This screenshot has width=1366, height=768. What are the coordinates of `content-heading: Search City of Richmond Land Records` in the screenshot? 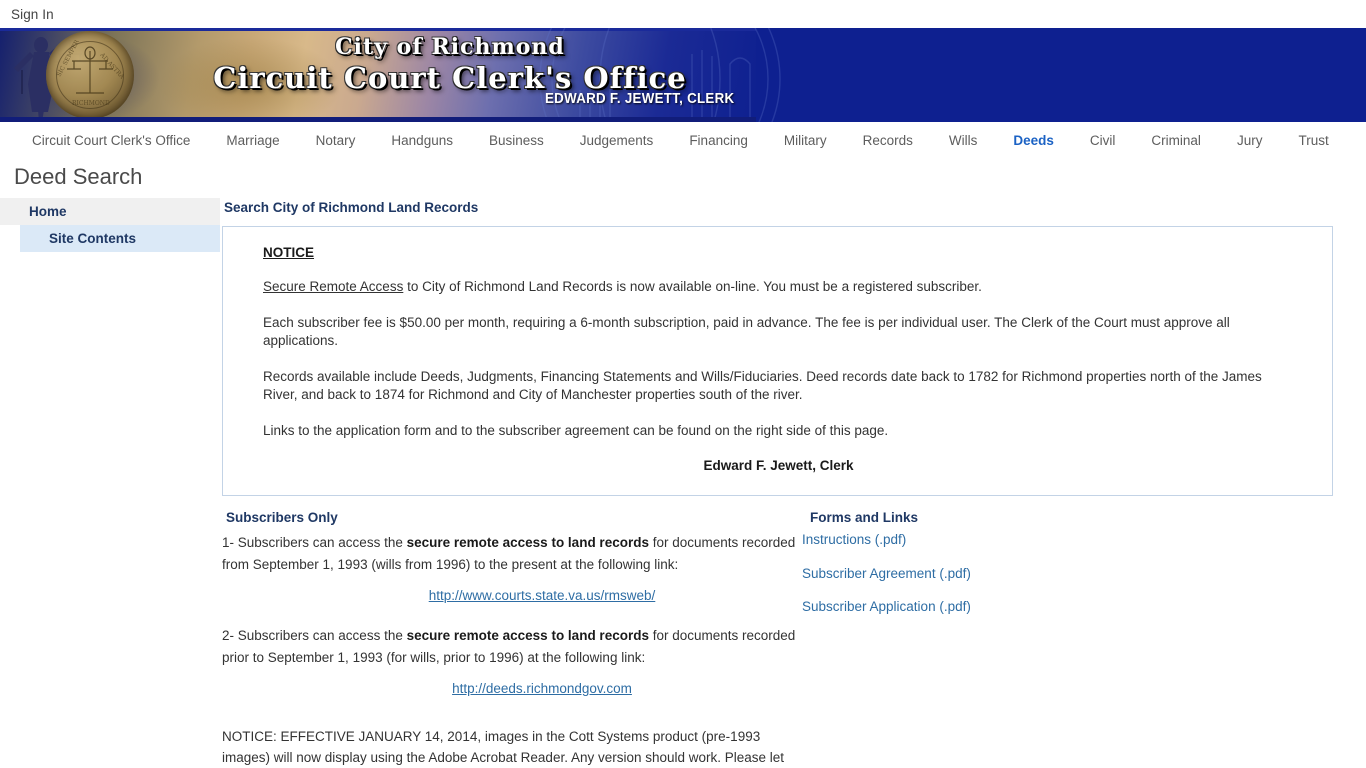 It's located at (351, 207).